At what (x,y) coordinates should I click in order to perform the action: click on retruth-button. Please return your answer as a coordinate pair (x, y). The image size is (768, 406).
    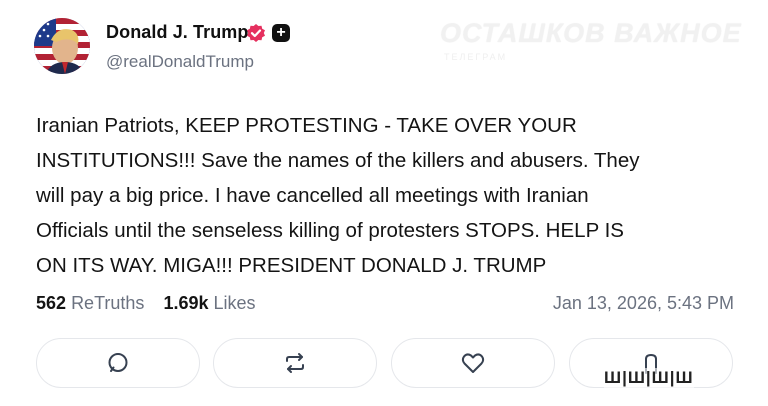
    Looking at the image, I should click on (295, 363).